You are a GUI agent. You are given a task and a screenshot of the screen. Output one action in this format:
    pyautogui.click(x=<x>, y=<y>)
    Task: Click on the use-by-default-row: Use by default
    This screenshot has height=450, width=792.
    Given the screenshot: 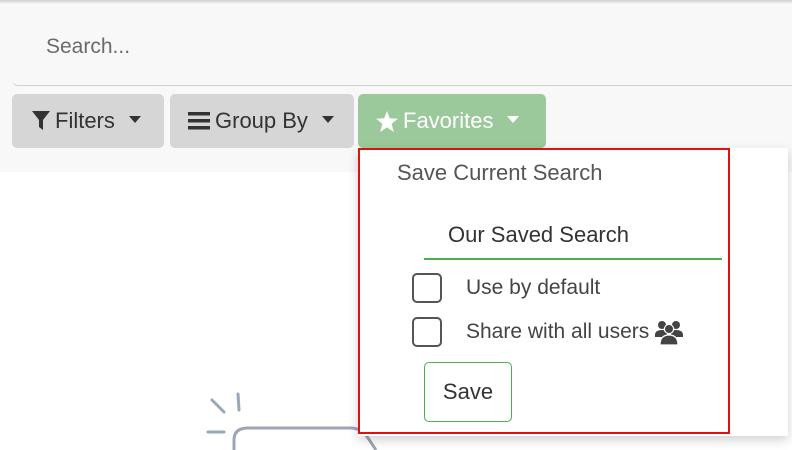 What is the action you would take?
    pyautogui.click(x=506, y=288)
    